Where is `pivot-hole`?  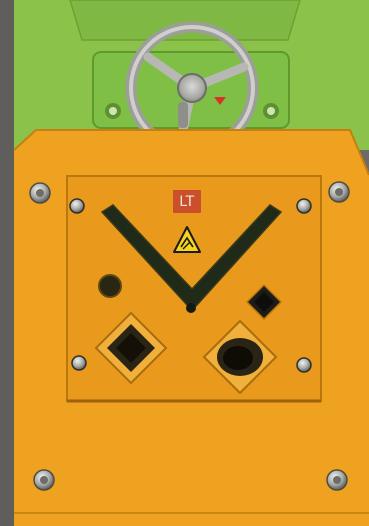 pivot-hole is located at coordinates (191, 308).